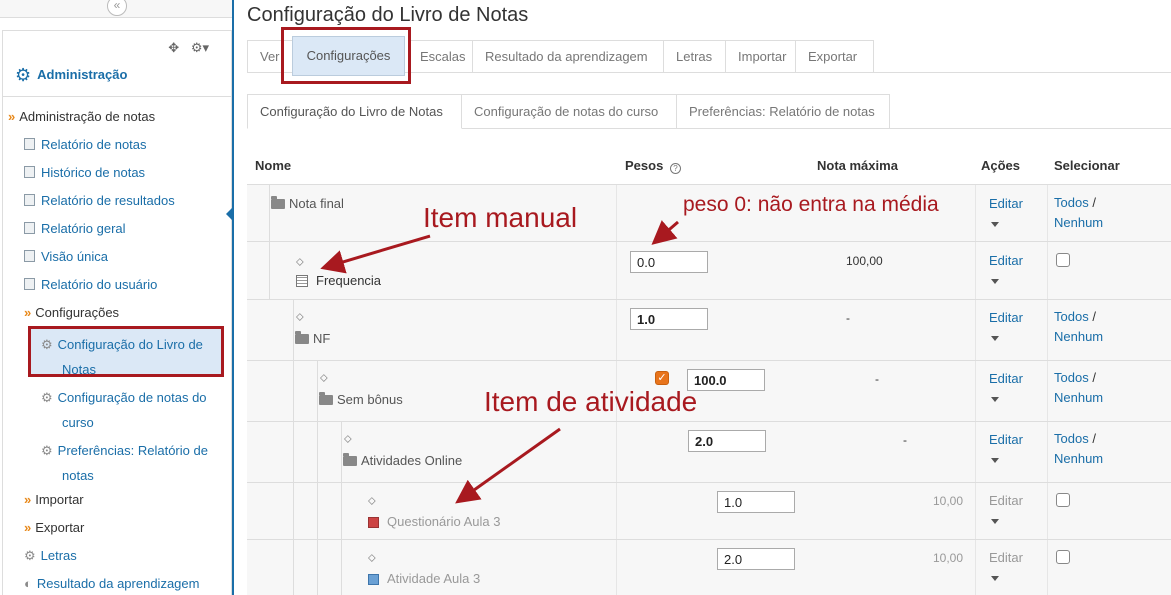 Image resolution: width=1171 pixels, height=595 pixels. I want to click on max-grade: -, so click(848, 318).